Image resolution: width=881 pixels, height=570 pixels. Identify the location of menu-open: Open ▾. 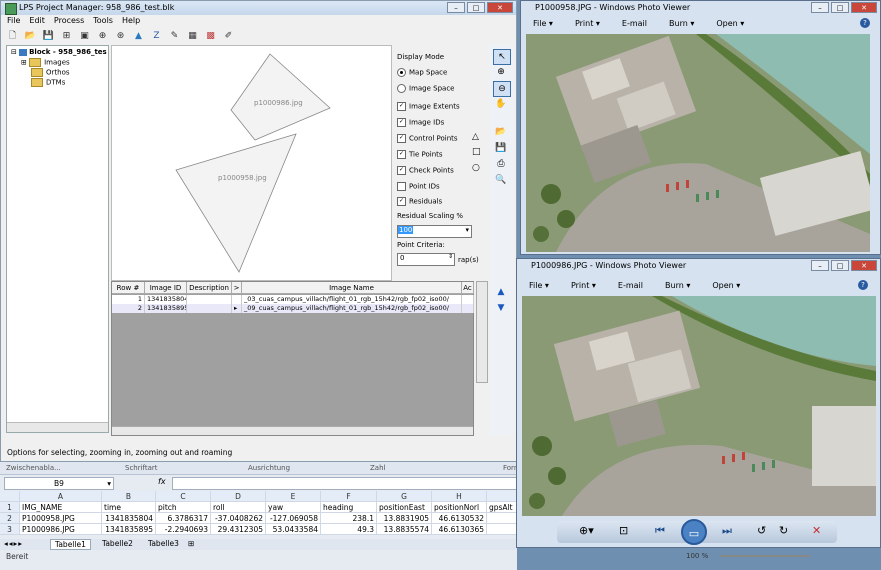
(730, 23).